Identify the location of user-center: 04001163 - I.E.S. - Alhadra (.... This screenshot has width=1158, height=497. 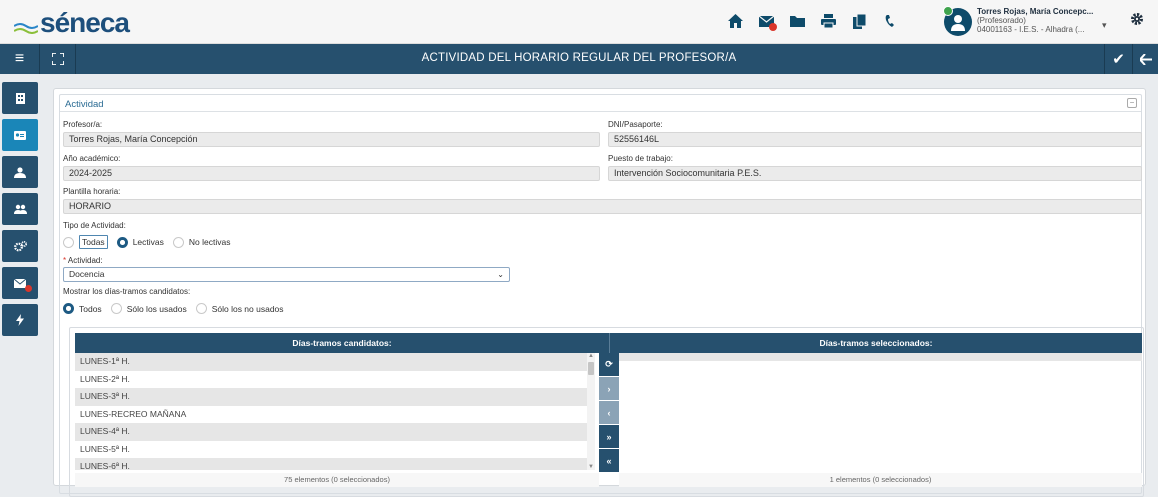
(1031, 29).